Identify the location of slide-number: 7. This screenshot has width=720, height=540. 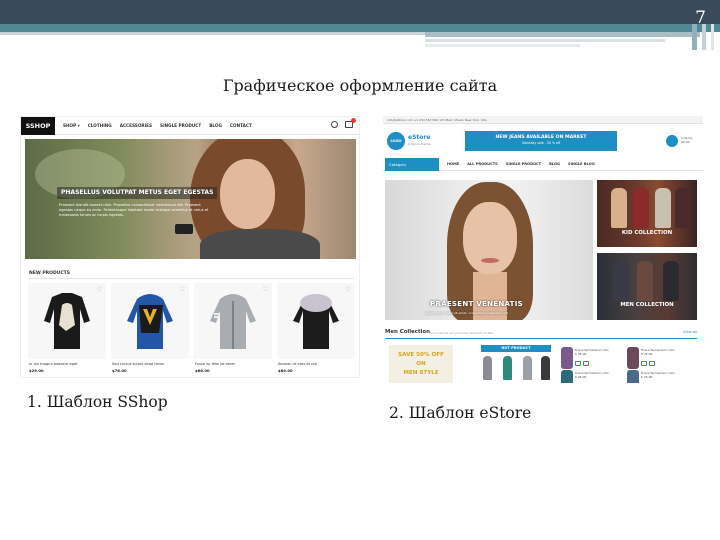
(700, 18).